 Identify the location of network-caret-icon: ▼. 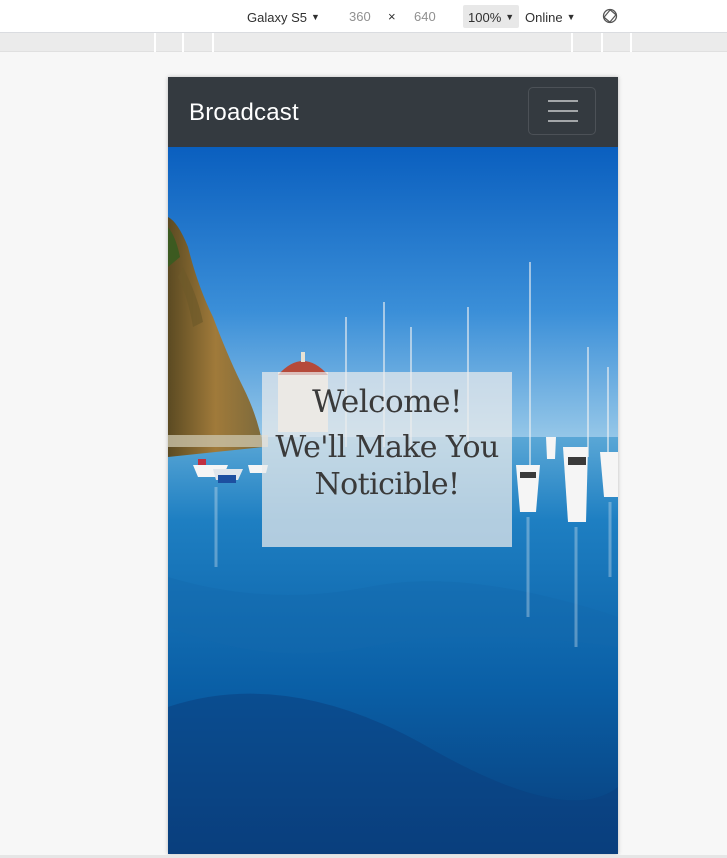
(571, 17).